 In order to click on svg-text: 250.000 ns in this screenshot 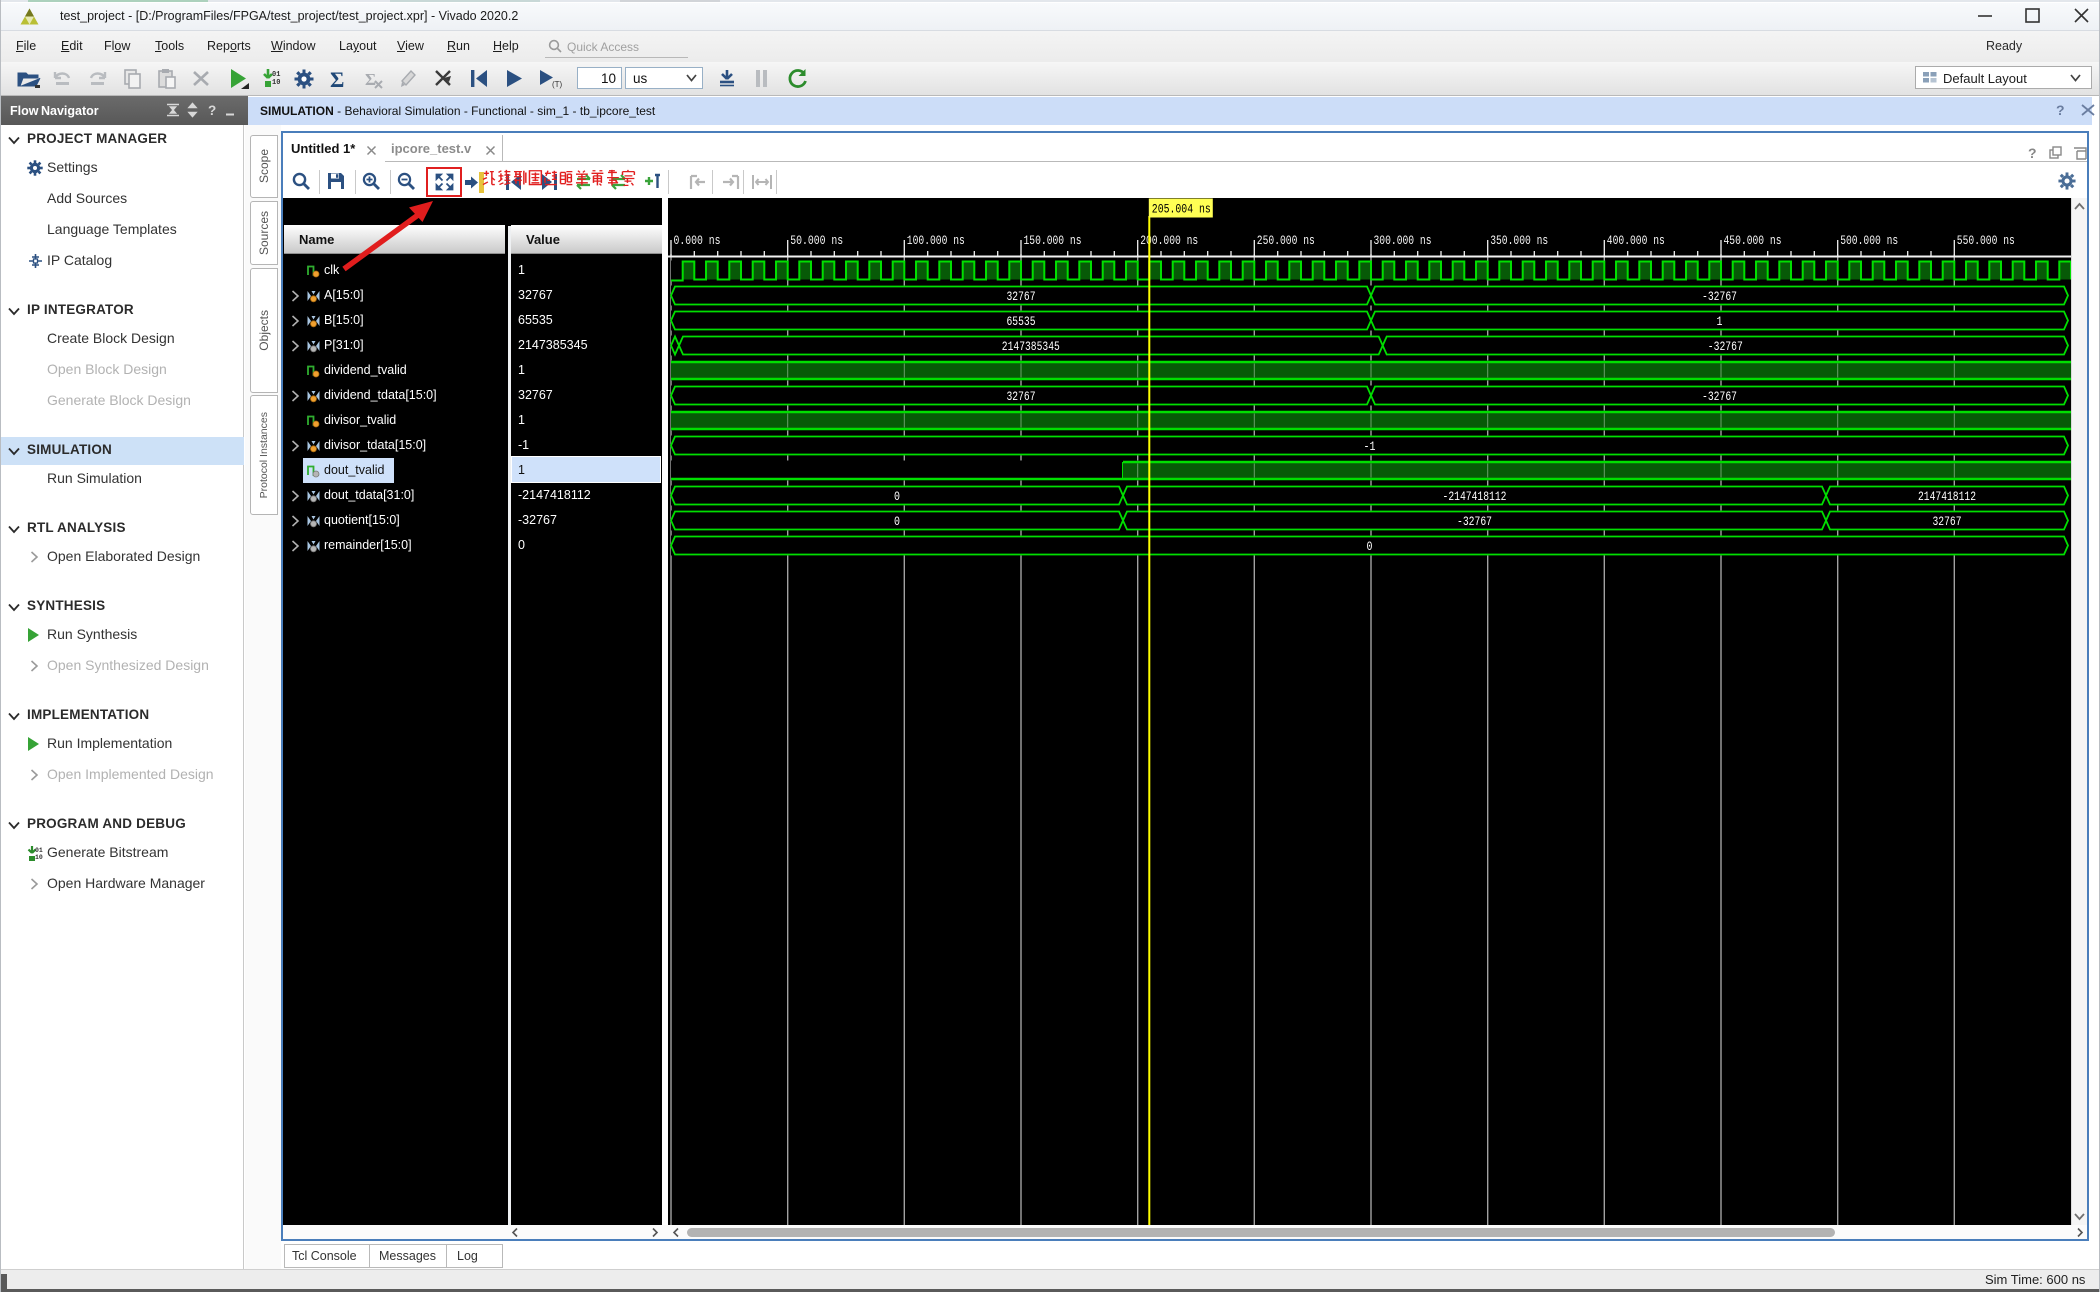, I will do `click(1286, 241)`.